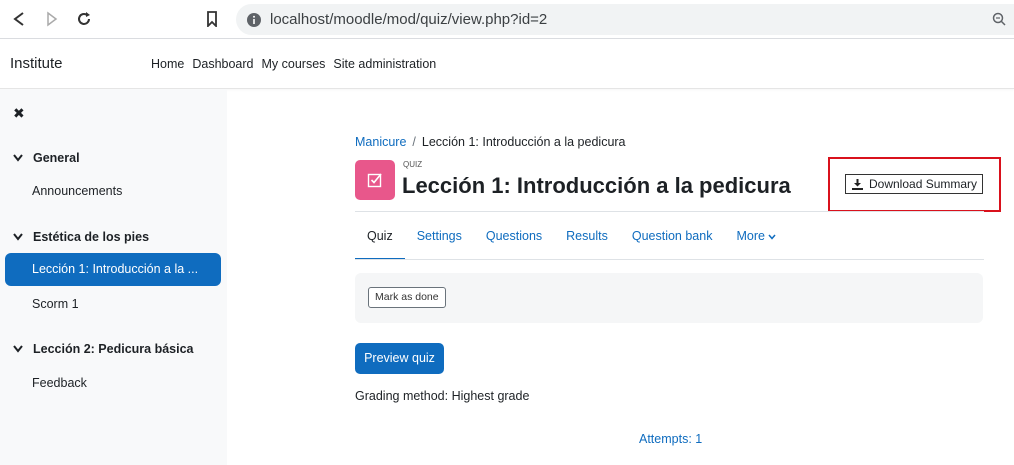 The width and height of the screenshot is (1014, 465). I want to click on bookmark-icon, so click(212, 19).